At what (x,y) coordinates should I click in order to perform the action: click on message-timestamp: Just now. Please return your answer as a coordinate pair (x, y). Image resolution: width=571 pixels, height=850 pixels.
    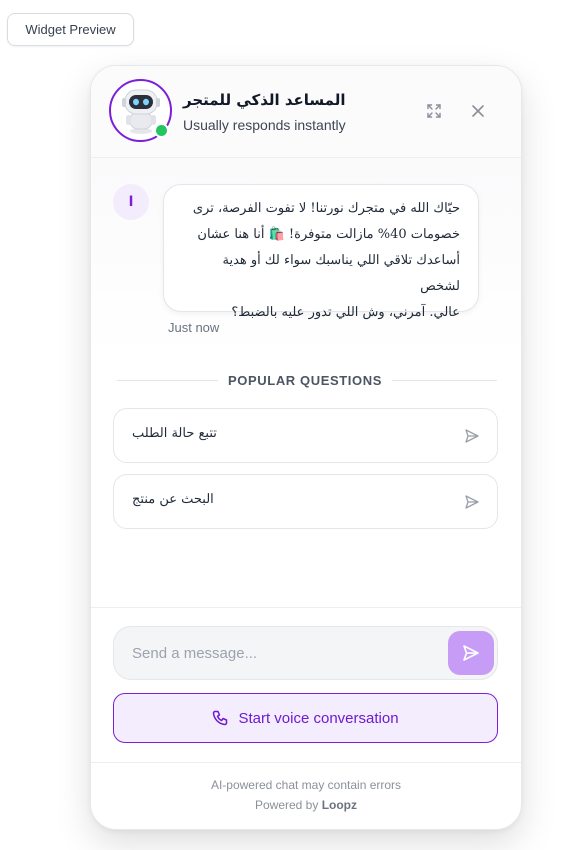
    Looking at the image, I should click on (194, 327).